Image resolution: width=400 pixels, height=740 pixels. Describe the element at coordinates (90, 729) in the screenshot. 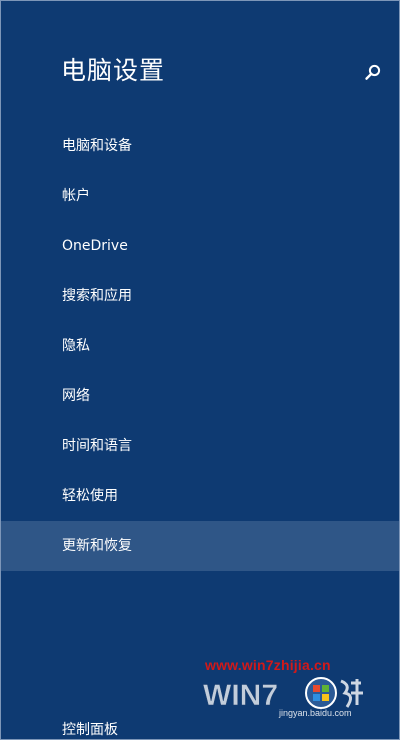

I see `control-panel-link: 控制面板` at that location.